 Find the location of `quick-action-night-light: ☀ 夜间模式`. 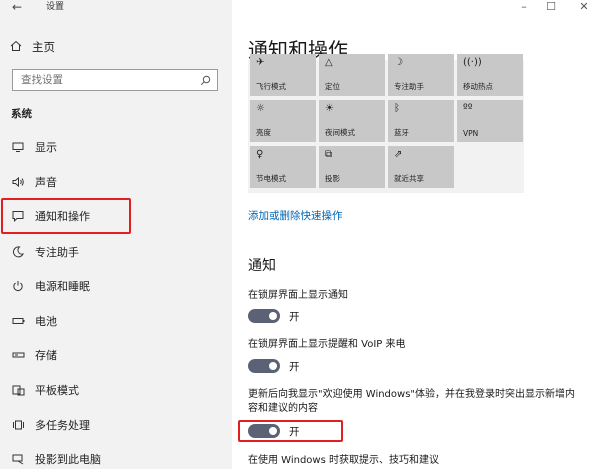

quick-action-night-light: ☀ 夜间模式 is located at coordinates (352, 121).